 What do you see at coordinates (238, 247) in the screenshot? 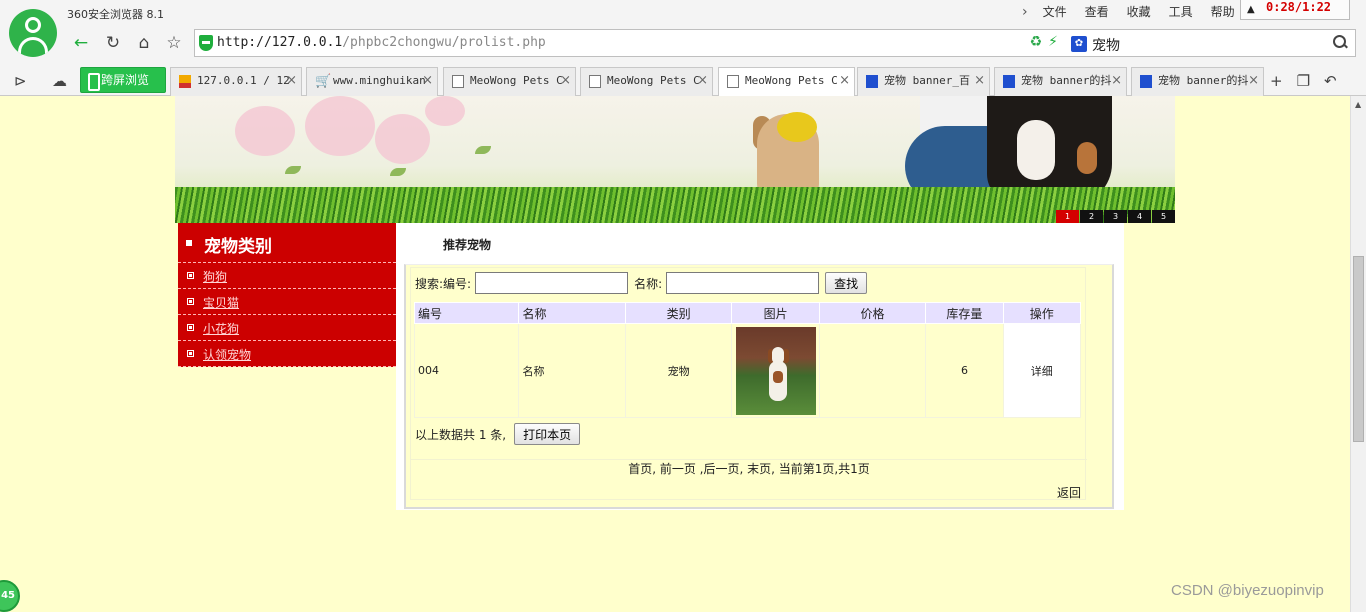
I see `sidebar-title: 宠物类别` at bounding box center [238, 247].